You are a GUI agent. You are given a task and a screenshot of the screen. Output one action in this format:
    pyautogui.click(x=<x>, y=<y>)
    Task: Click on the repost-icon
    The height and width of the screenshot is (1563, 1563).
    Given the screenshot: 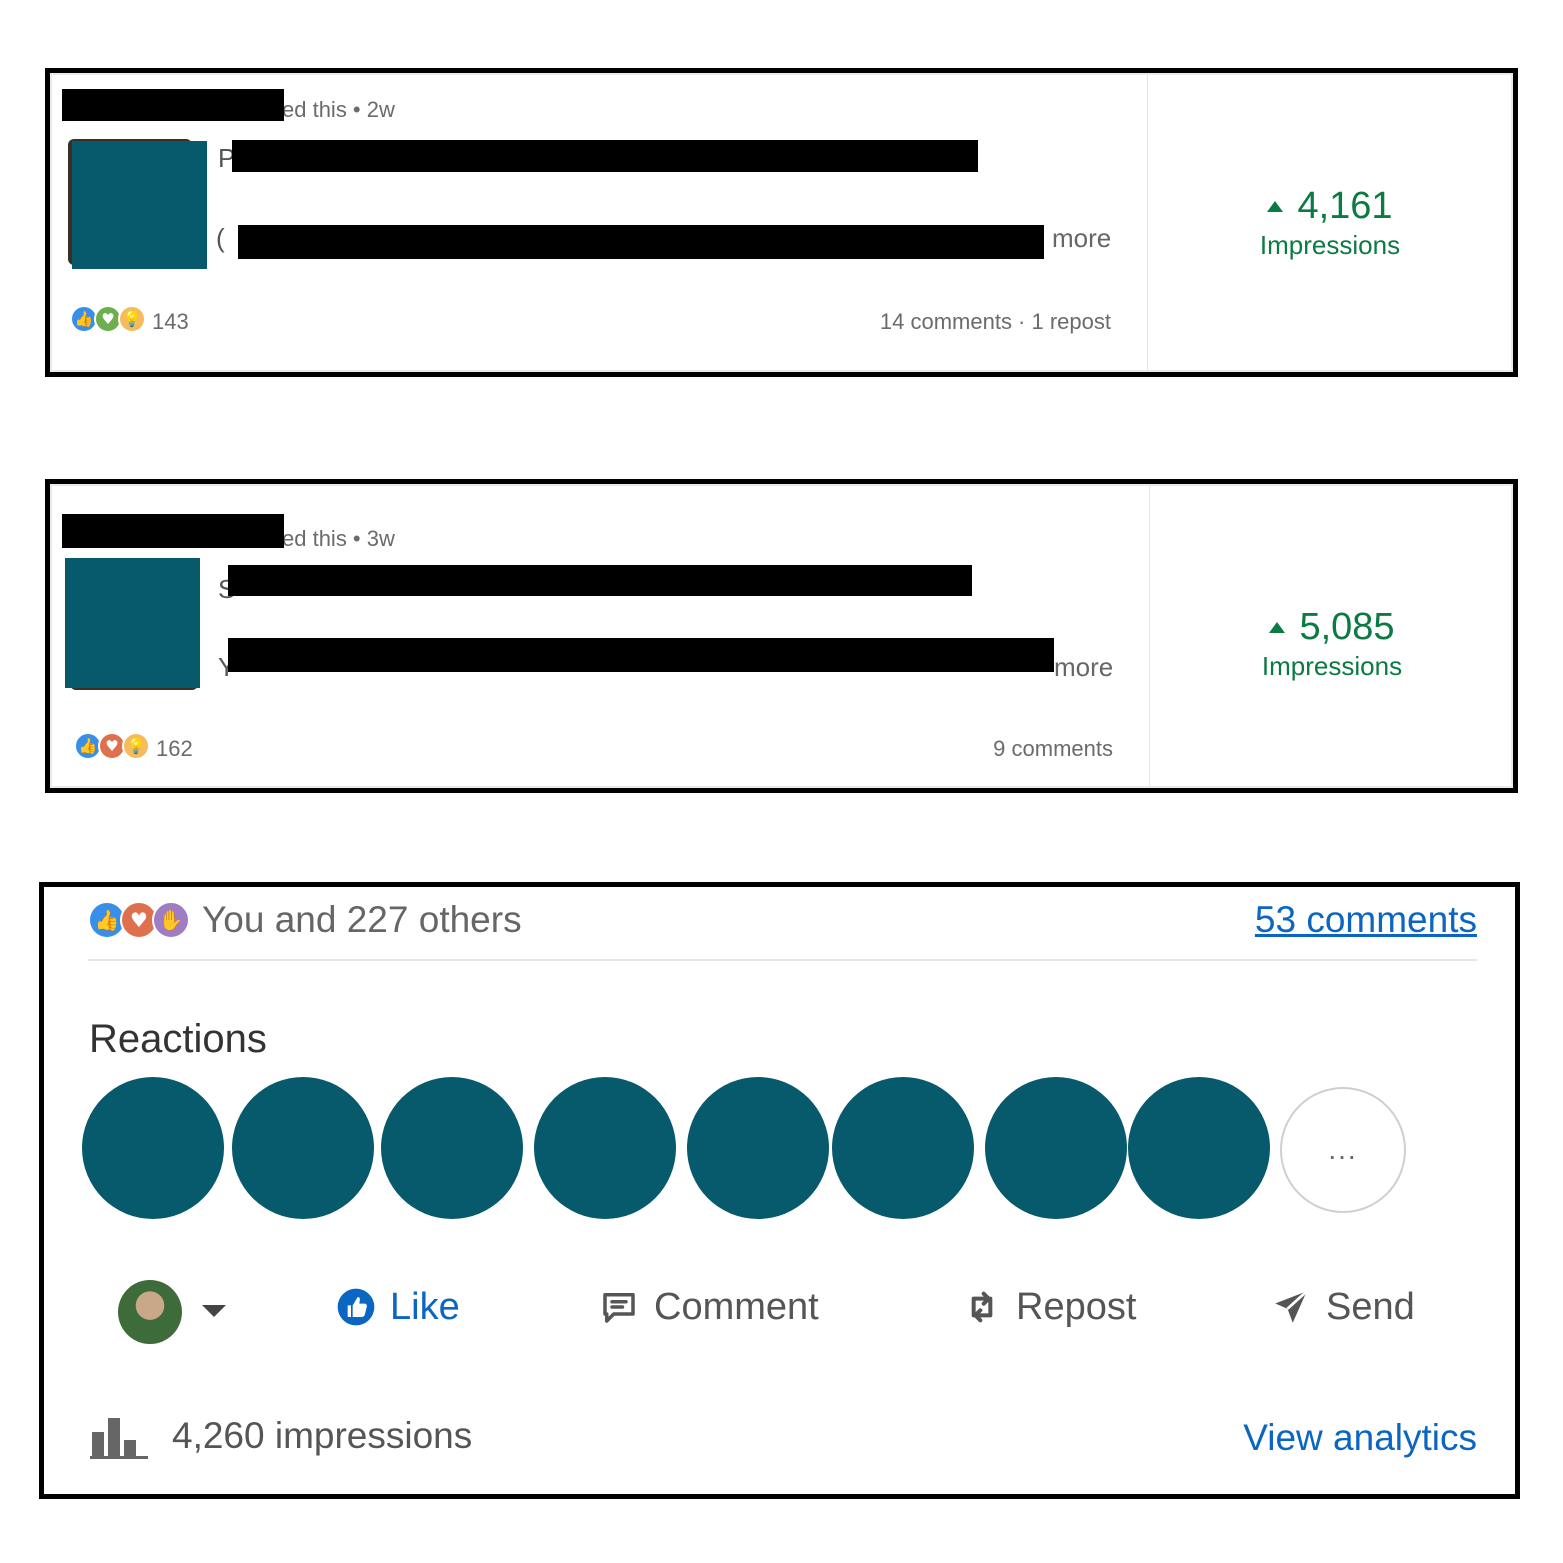 What is the action you would take?
    pyautogui.click(x=982, y=1307)
    